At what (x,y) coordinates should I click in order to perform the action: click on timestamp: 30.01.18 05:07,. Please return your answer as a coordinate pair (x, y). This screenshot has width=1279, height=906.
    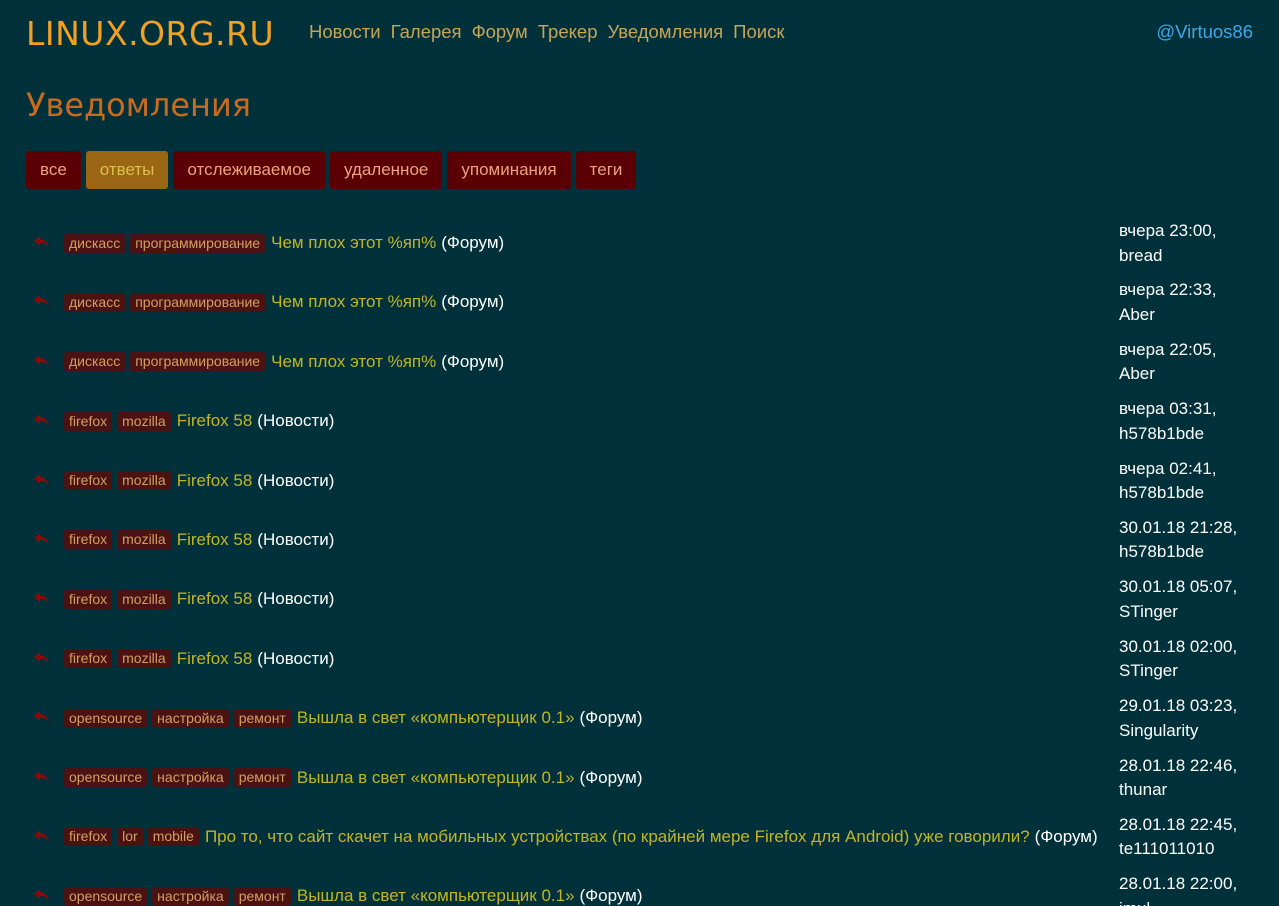
    Looking at the image, I should click on (1178, 587).